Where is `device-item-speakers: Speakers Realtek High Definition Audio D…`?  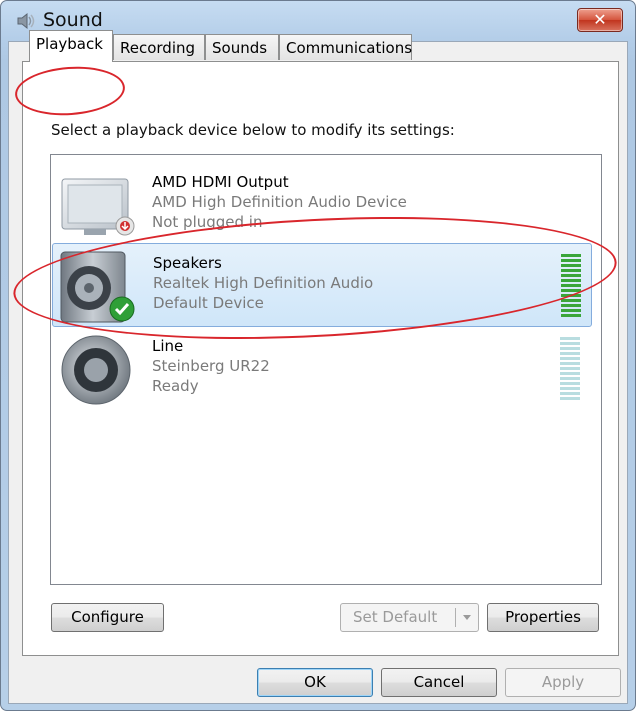 device-item-speakers: Speakers Realtek High Definition Audio D… is located at coordinates (322, 285).